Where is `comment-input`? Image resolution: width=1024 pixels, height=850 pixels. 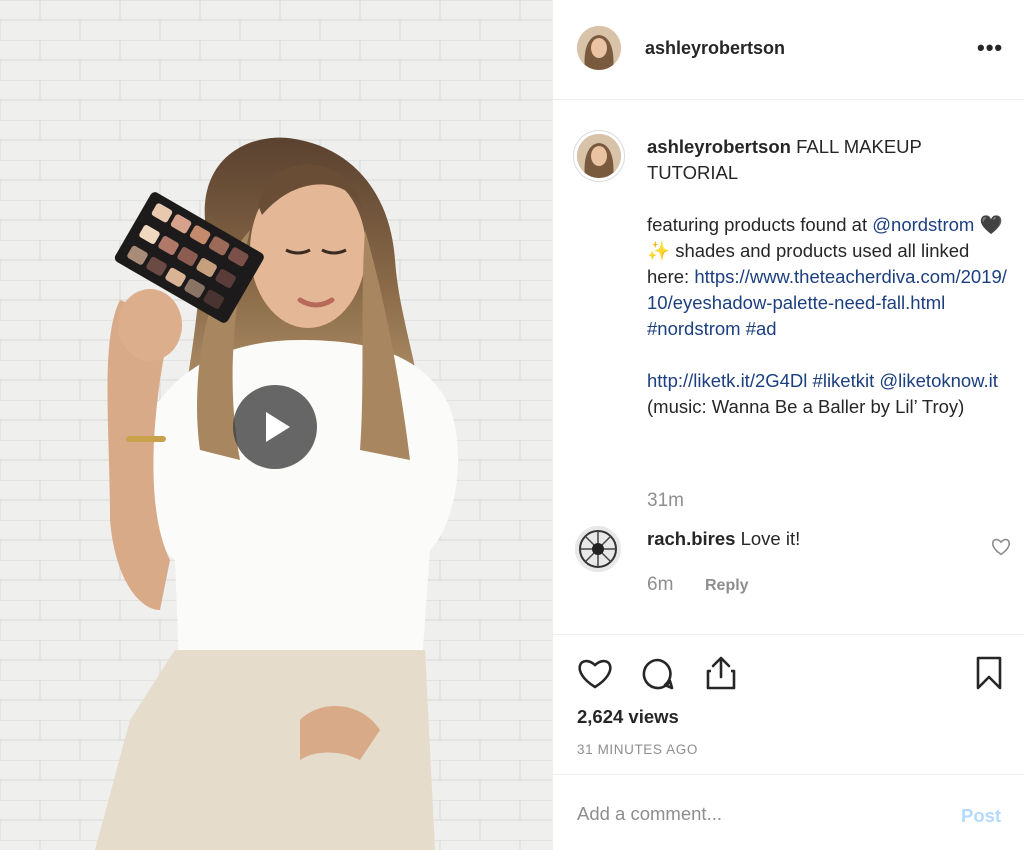 comment-input is located at coordinates (757, 814).